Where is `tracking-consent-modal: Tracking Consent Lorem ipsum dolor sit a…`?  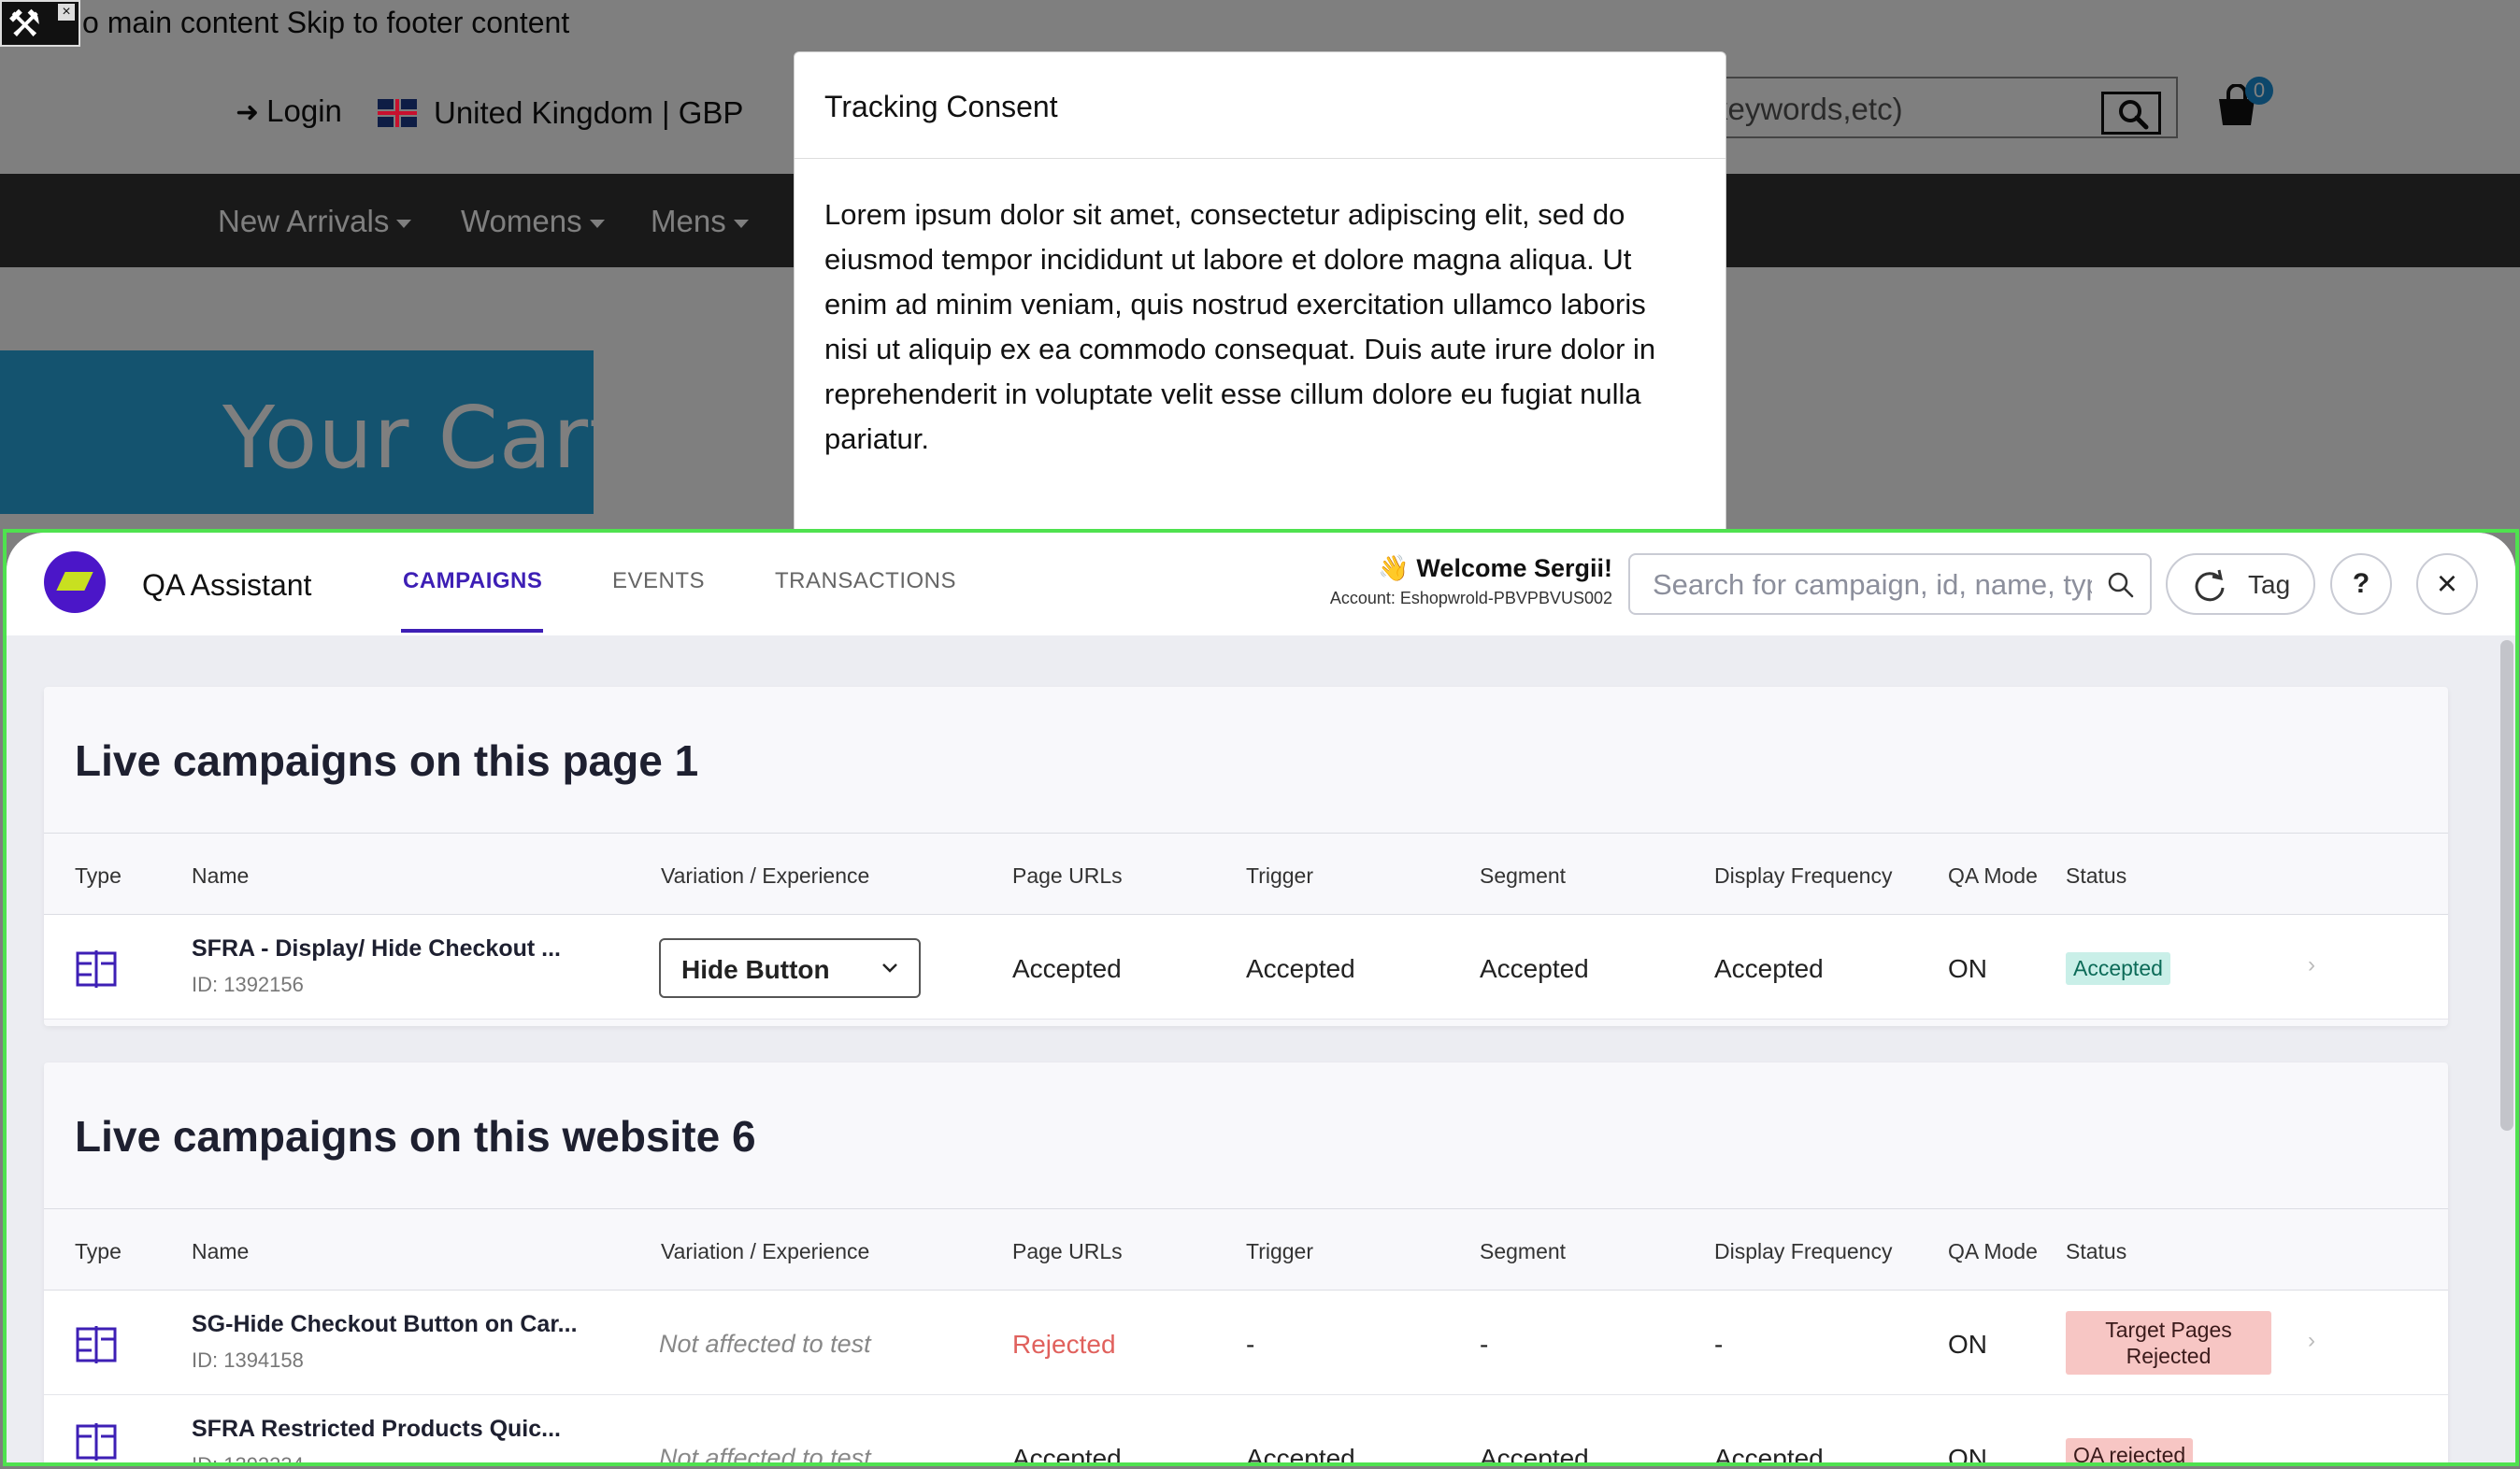
tracking-consent-modal: Tracking Consent Lorem ipsum dolor sit a… is located at coordinates (1260, 294).